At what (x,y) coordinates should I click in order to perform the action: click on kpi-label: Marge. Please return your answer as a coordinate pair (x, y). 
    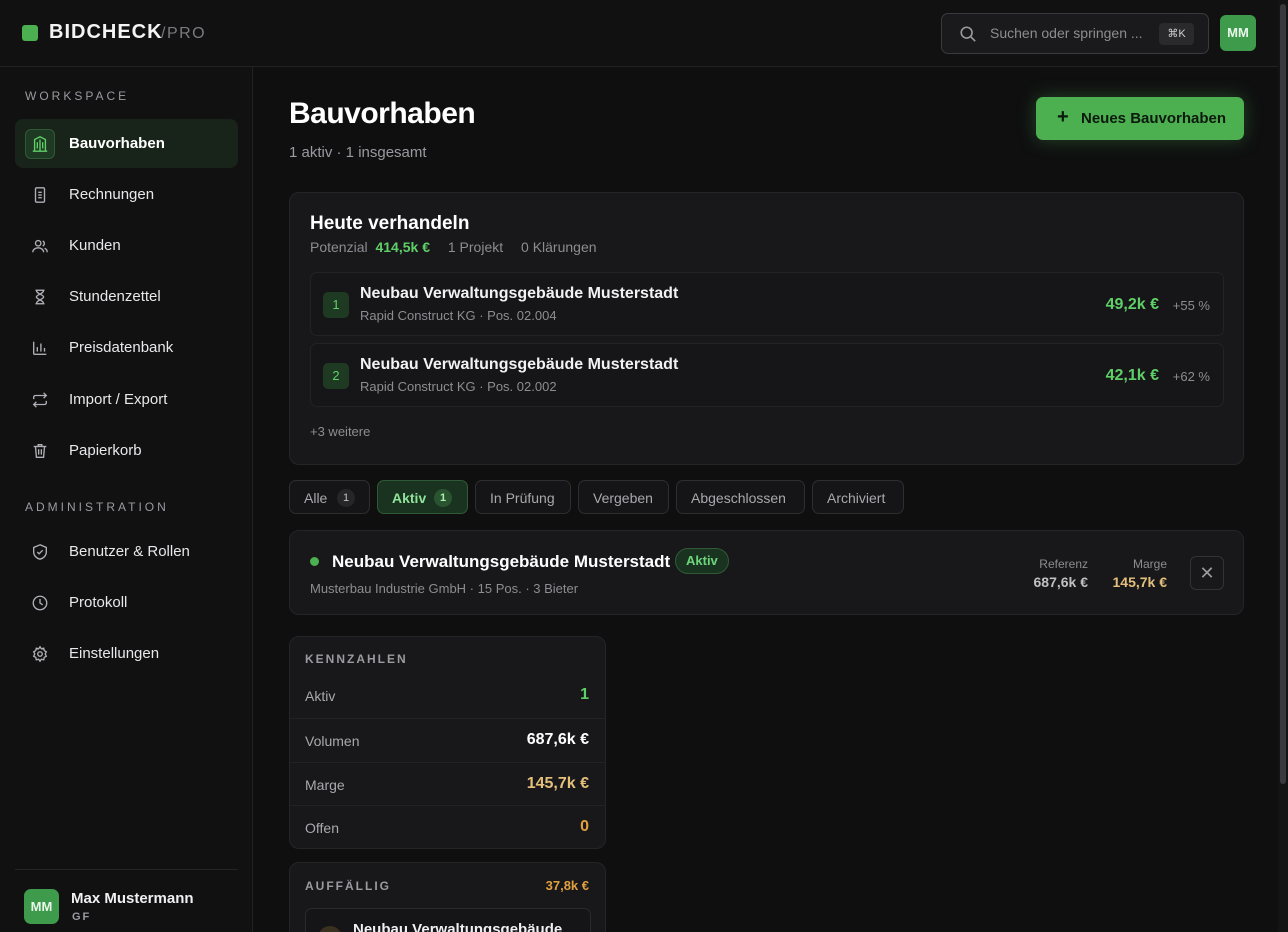
    Looking at the image, I should click on (325, 785).